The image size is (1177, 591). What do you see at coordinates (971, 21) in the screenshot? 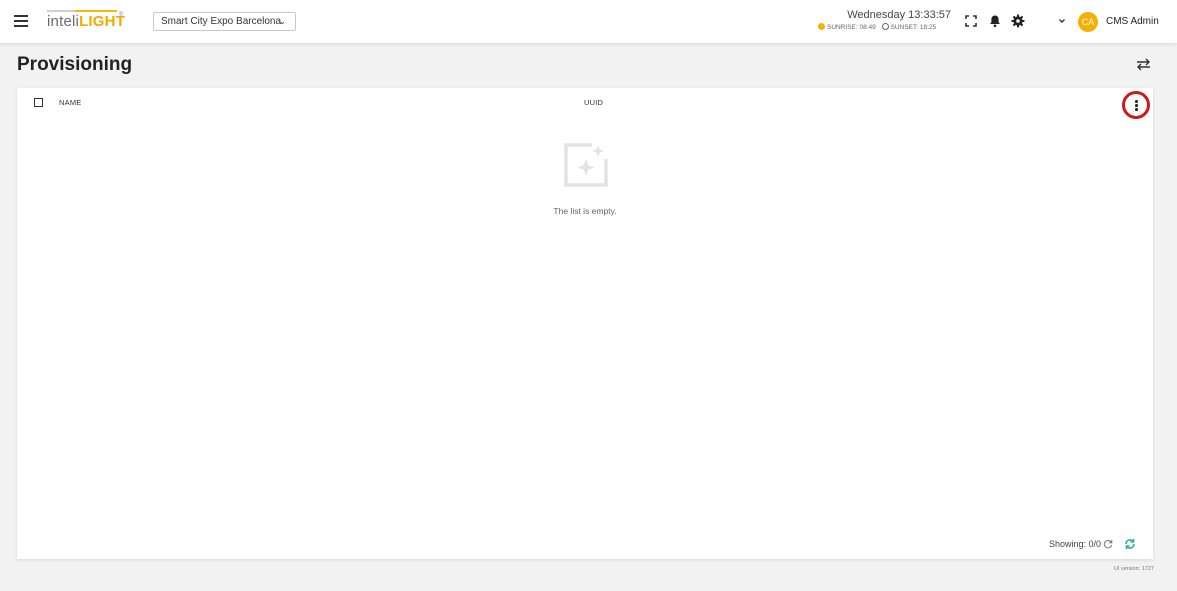
I see `fullscreen-icon` at bounding box center [971, 21].